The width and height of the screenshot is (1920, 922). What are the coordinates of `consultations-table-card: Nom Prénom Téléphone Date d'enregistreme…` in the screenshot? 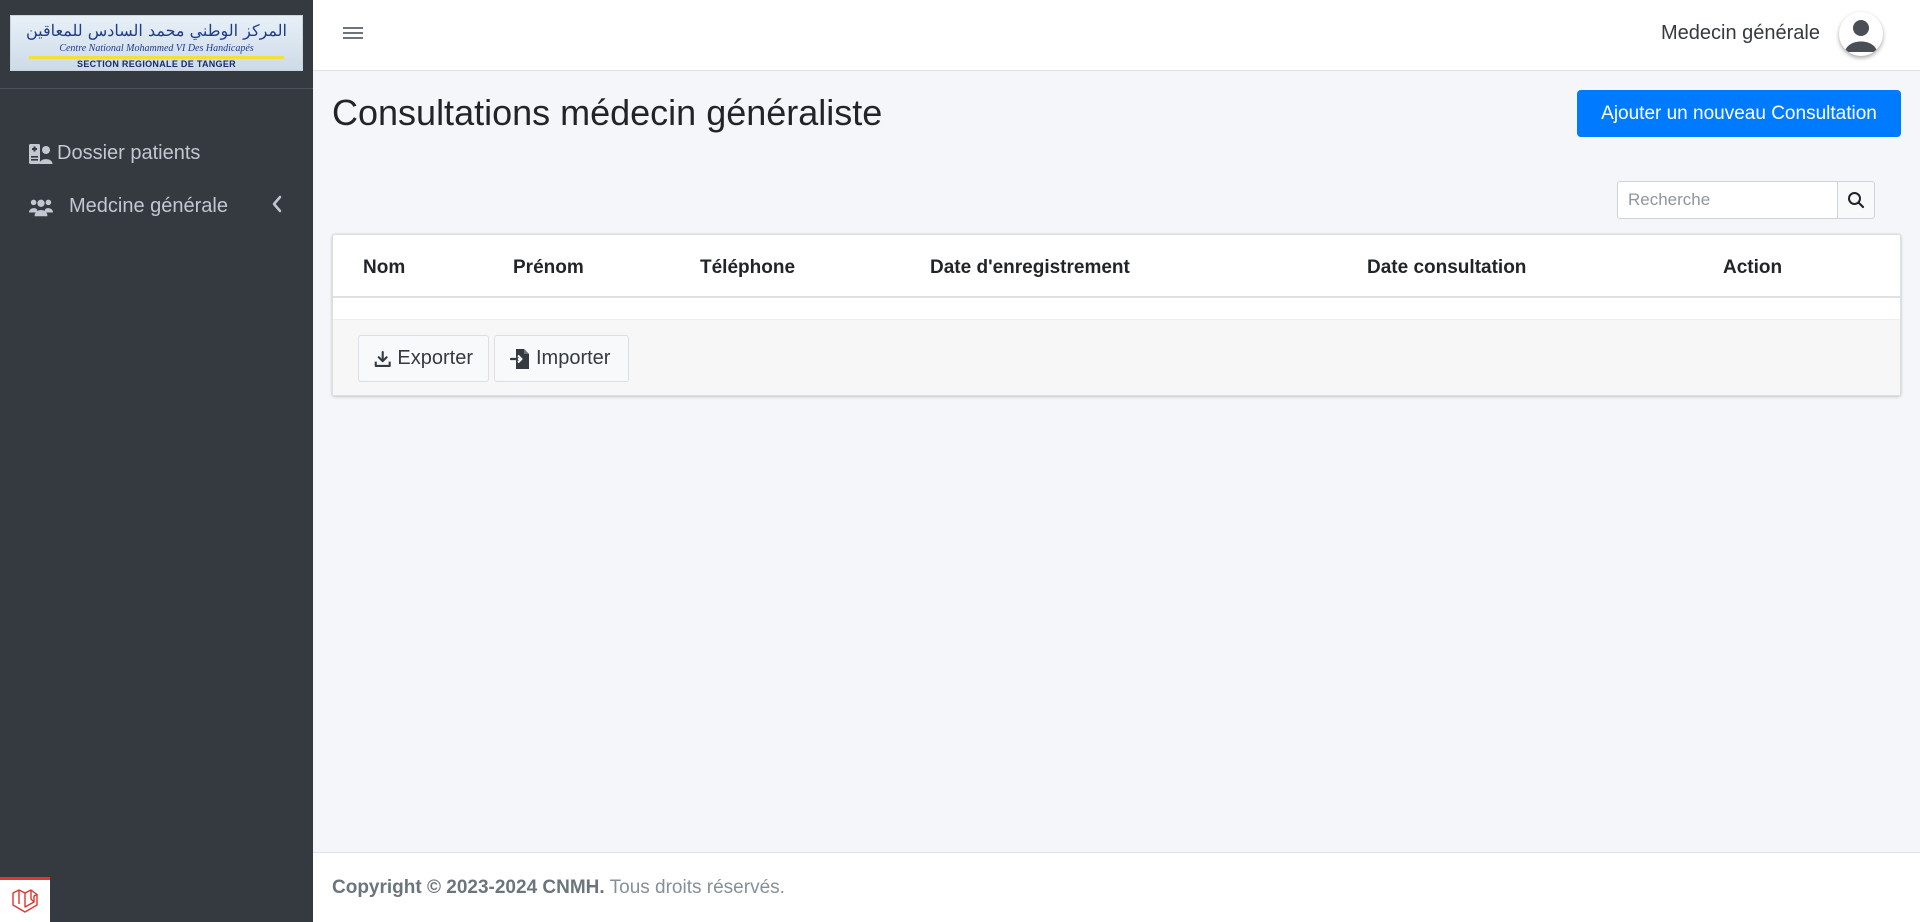 It's located at (1116, 315).